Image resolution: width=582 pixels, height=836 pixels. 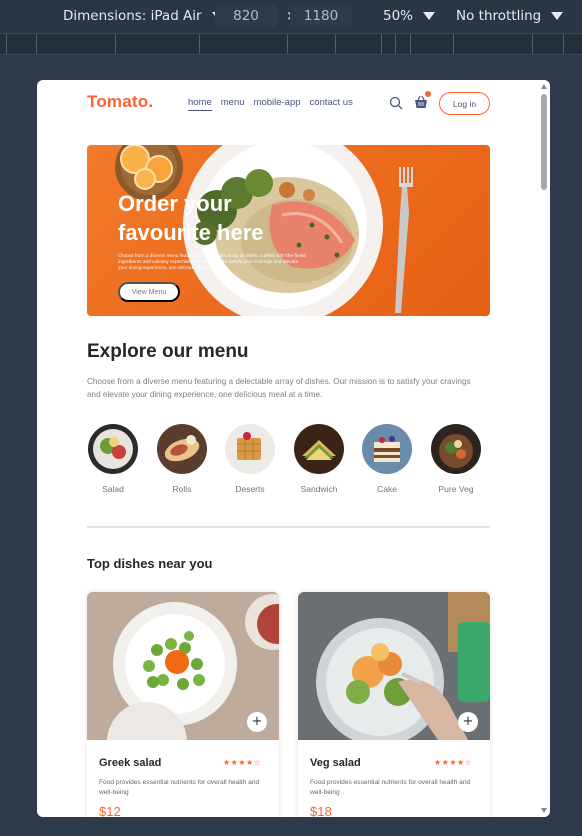 What do you see at coordinates (175, 203) in the screenshot?
I see `hero-title-line1: Order your` at bounding box center [175, 203].